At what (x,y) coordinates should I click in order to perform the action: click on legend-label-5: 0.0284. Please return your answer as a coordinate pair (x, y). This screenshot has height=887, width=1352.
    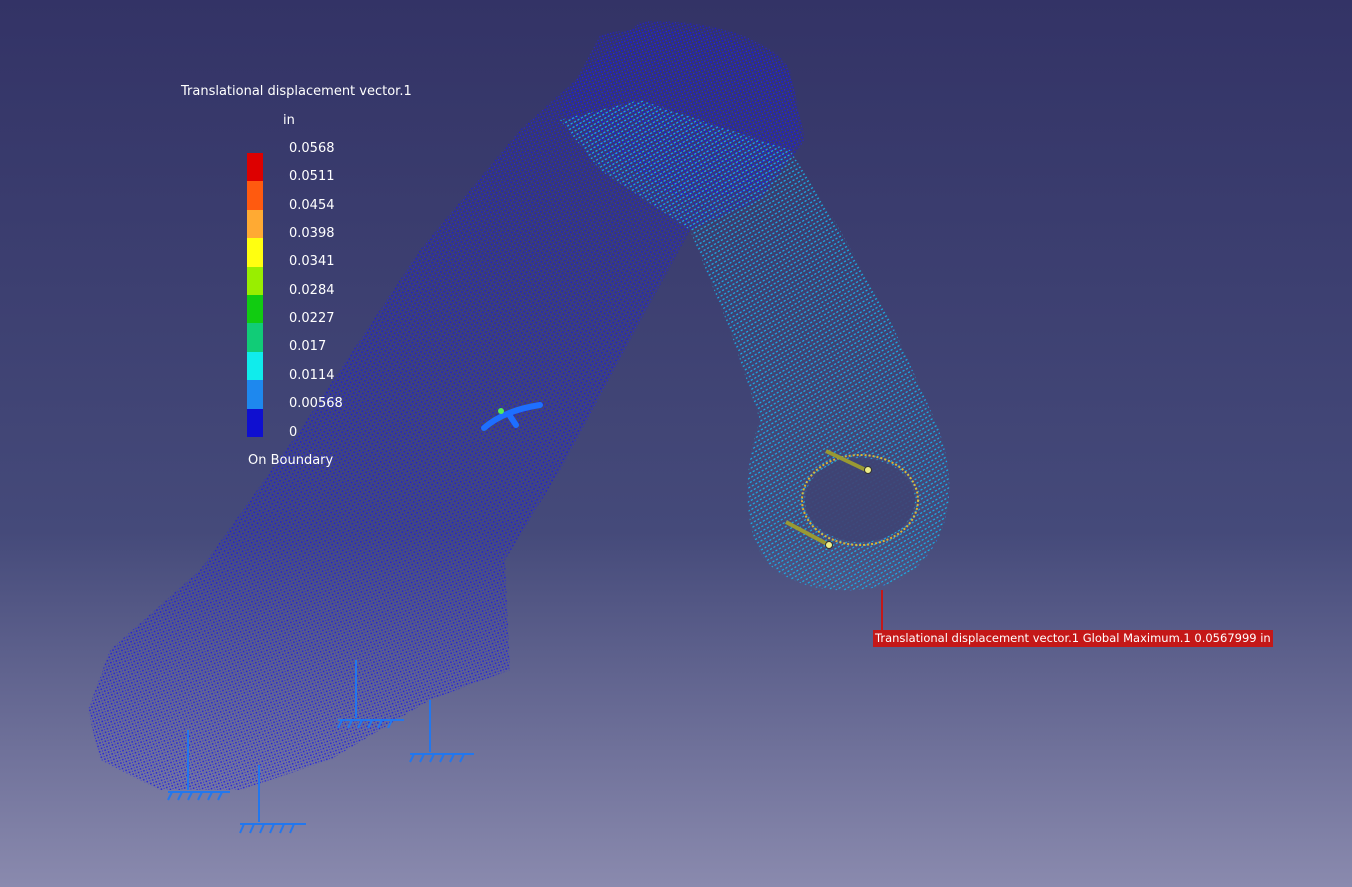
    Looking at the image, I should click on (312, 290).